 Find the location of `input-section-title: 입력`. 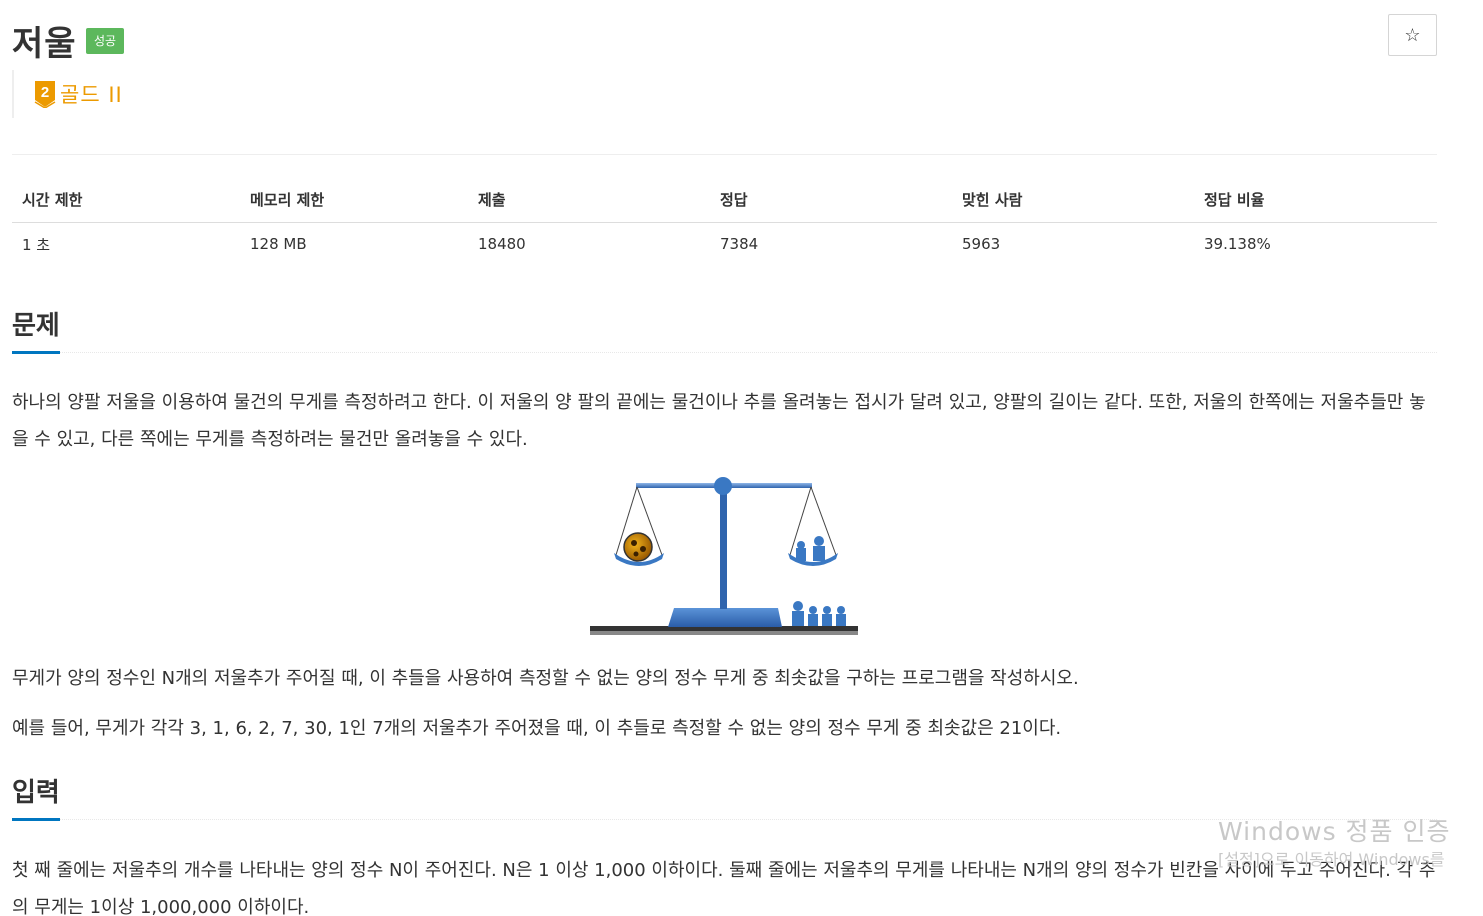

input-section-title: 입력 is located at coordinates (36, 799).